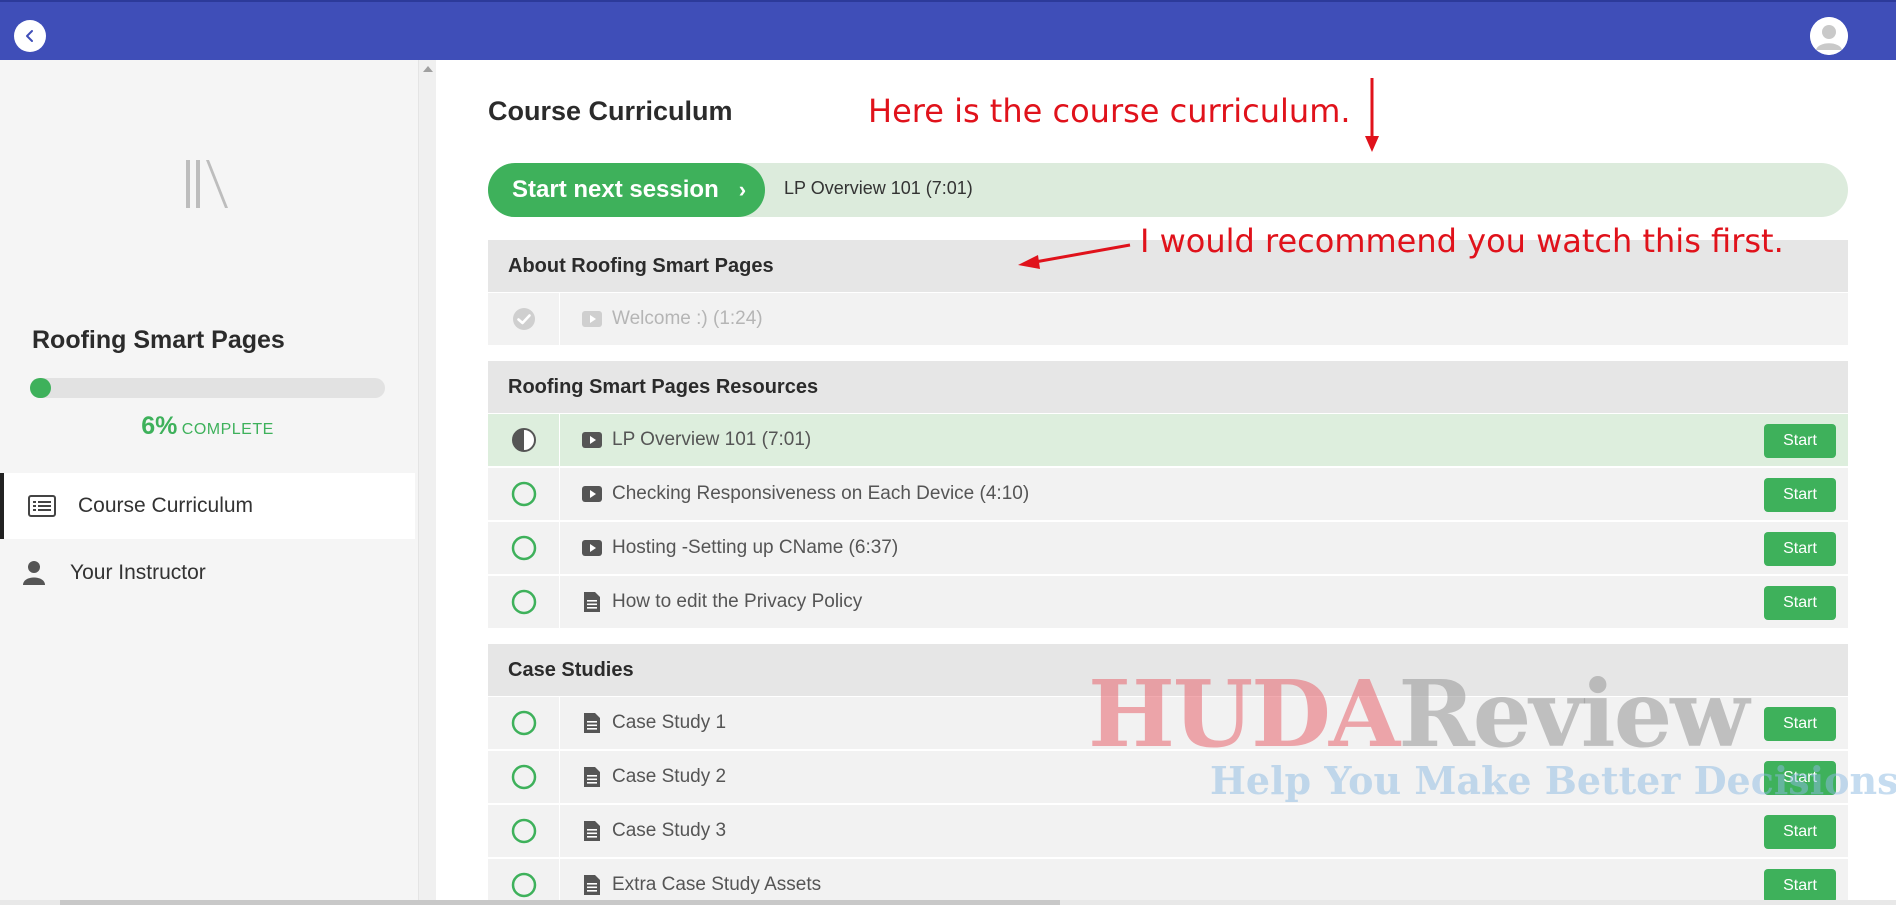 The width and height of the screenshot is (1896, 905). I want to click on check-circle-icon, so click(523, 319).